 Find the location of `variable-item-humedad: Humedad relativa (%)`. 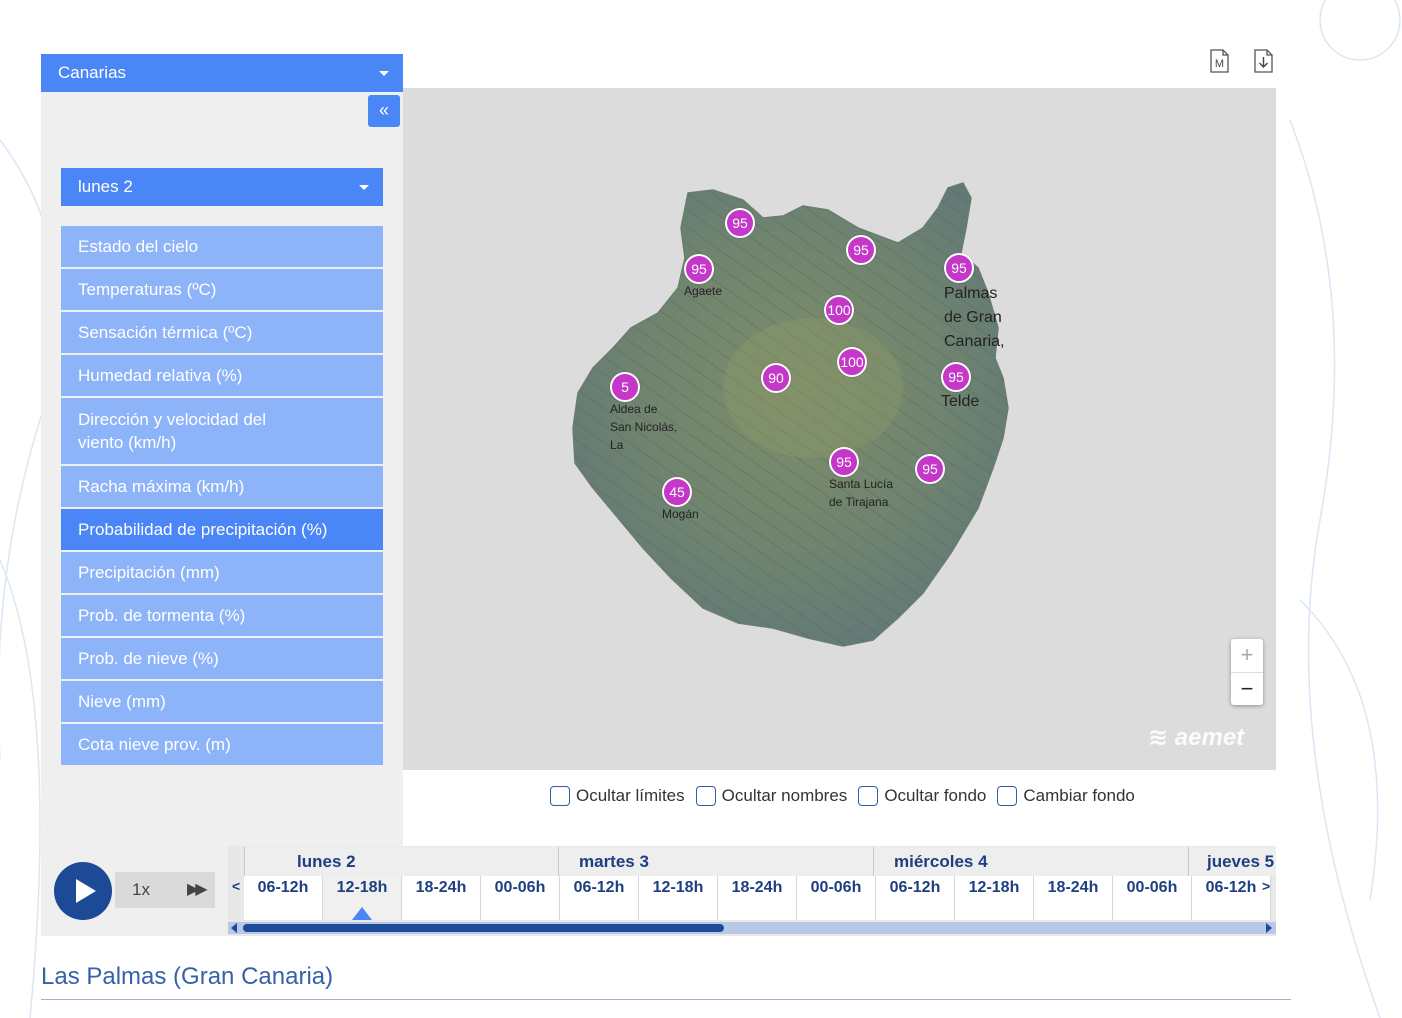

variable-item-humedad: Humedad relativa (%) is located at coordinates (222, 375).